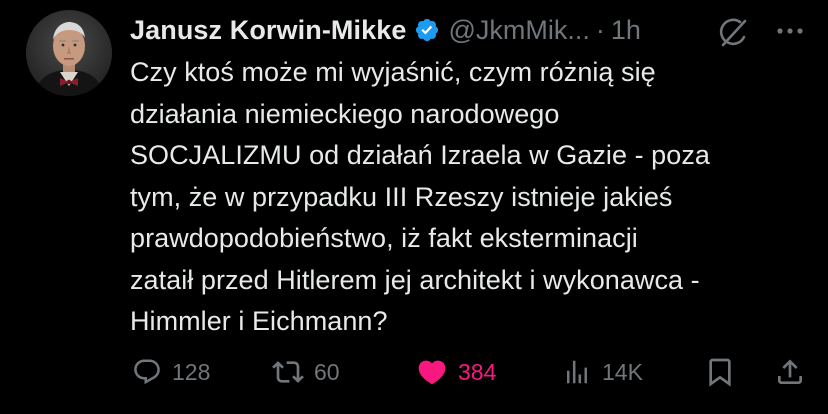 Image resolution: width=828 pixels, height=414 pixels. Describe the element at coordinates (477, 371) in the screenshot. I see `like-count: 384` at that location.